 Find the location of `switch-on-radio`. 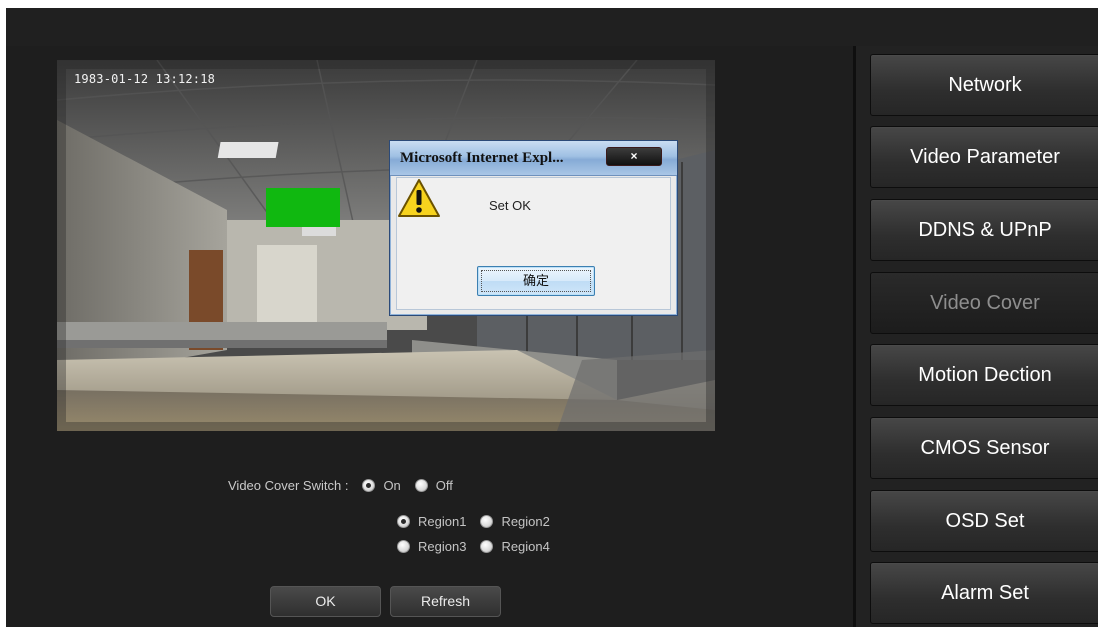

switch-on-radio is located at coordinates (369, 485).